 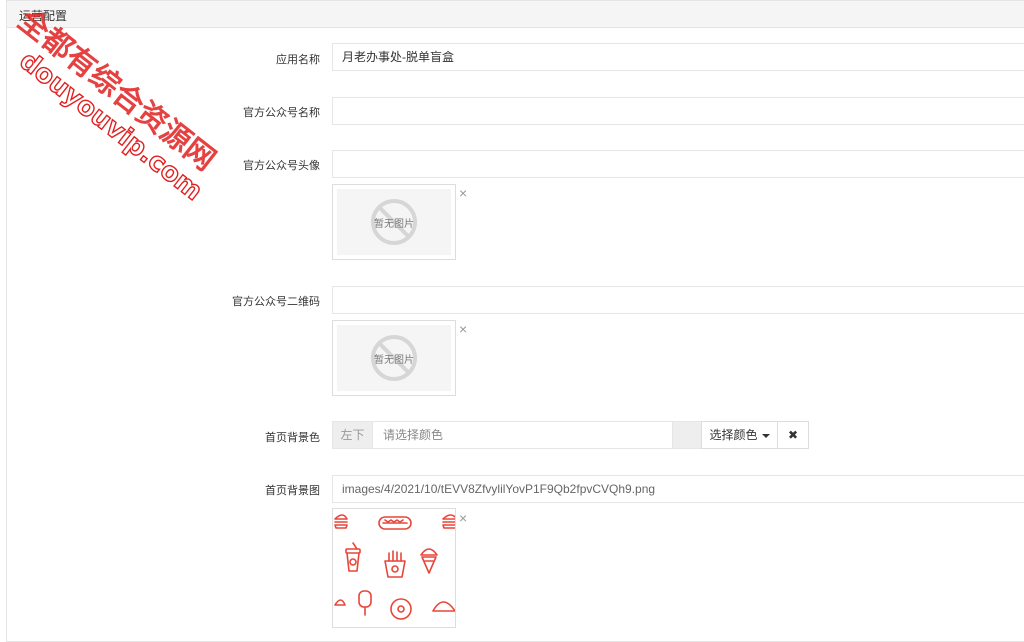 What do you see at coordinates (687, 435) in the screenshot?
I see `color-swatch` at bounding box center [687, 435].